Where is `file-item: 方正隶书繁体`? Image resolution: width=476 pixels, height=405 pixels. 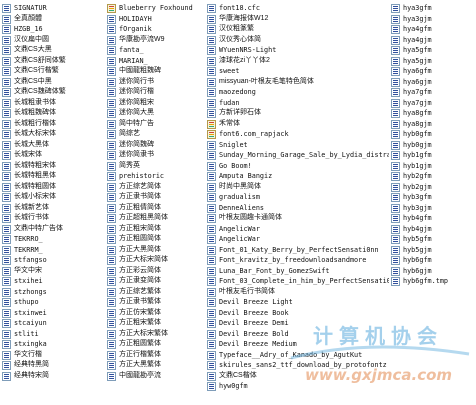
file-item: 方正隶书繁体 is located at coordinates (155, 302).